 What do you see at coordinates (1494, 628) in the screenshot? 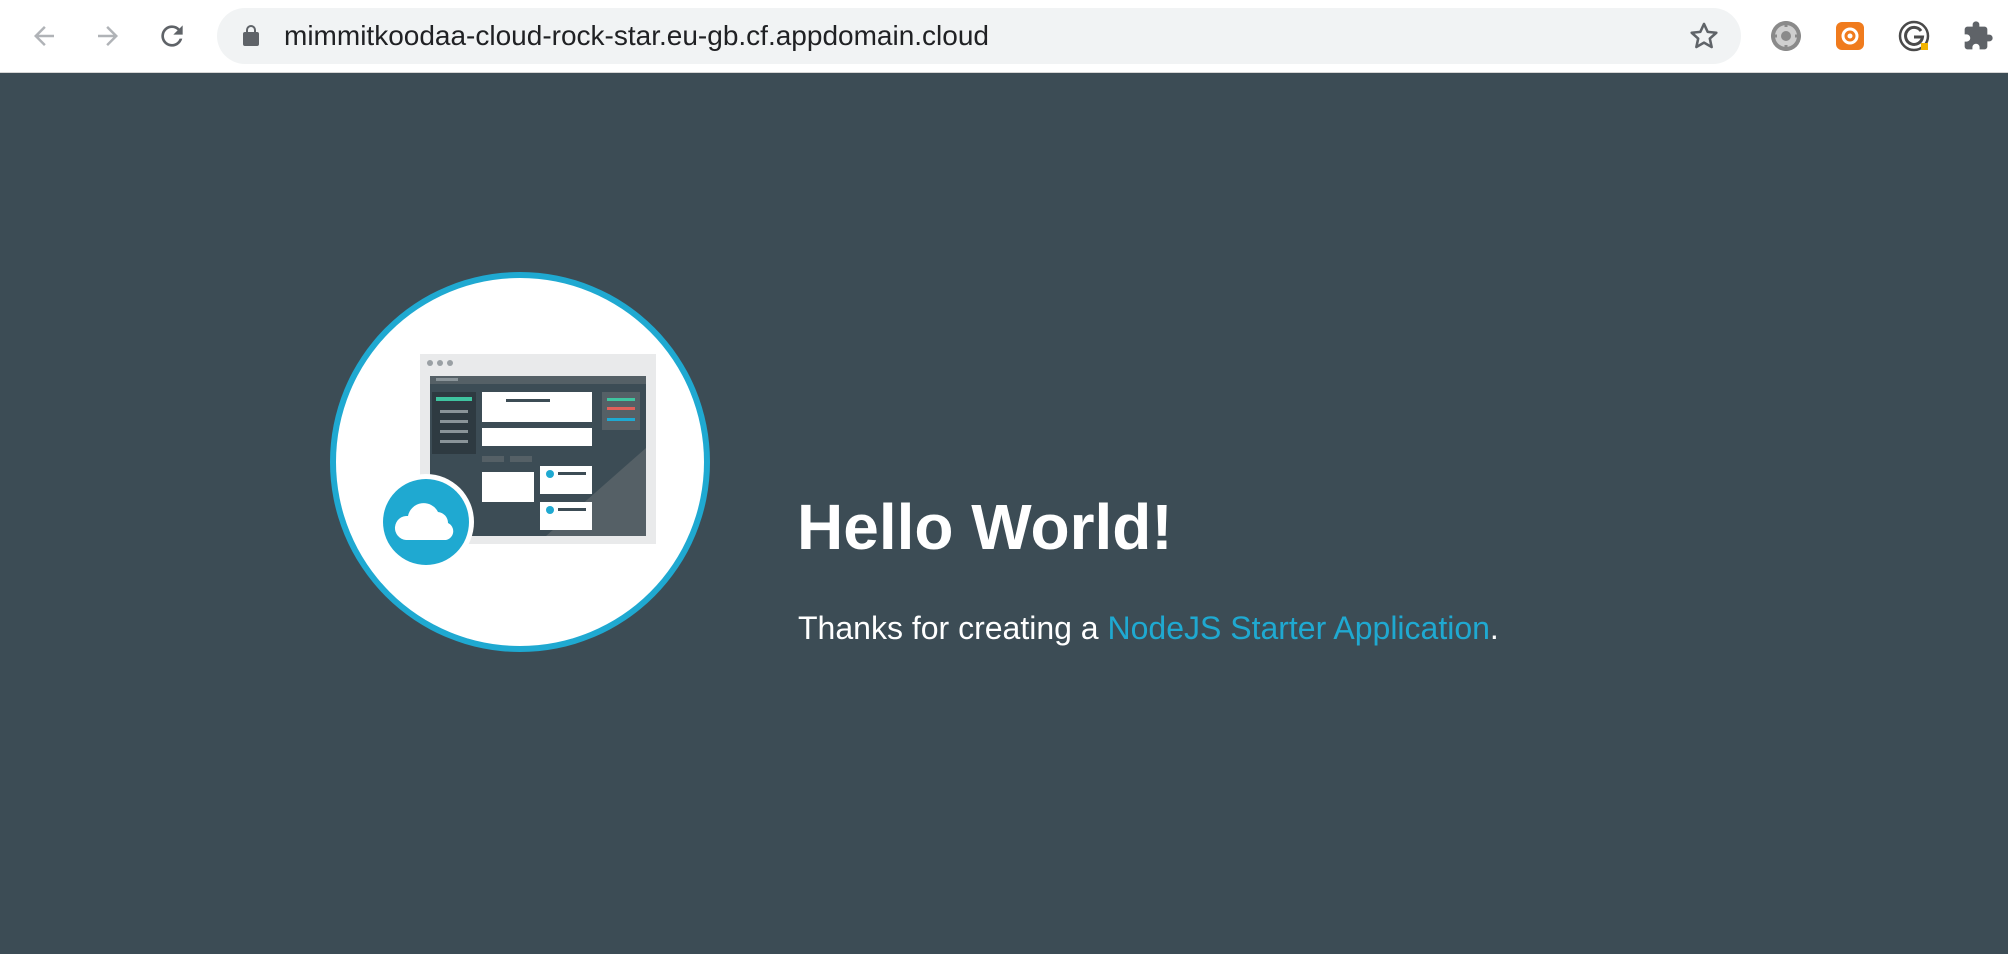
I see `message-suffix: .` at bounding box center [1494, 628].